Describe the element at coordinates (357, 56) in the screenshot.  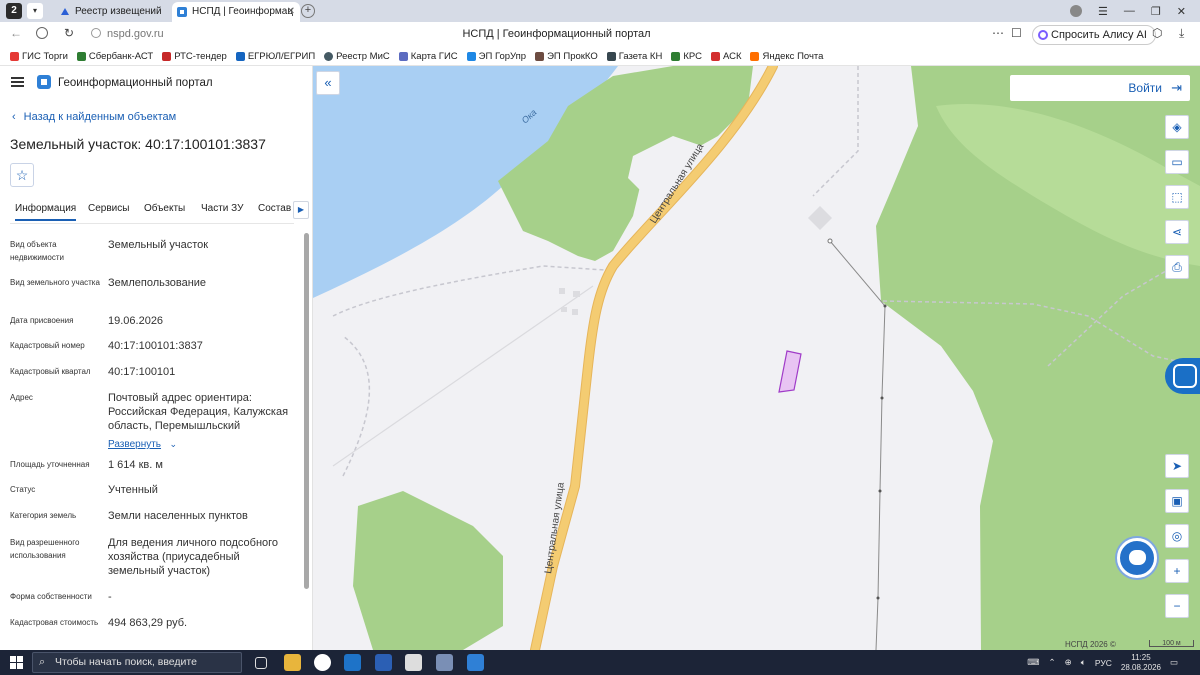
I see `bookmark-reestr-mis: Реестр МиС` at that location.